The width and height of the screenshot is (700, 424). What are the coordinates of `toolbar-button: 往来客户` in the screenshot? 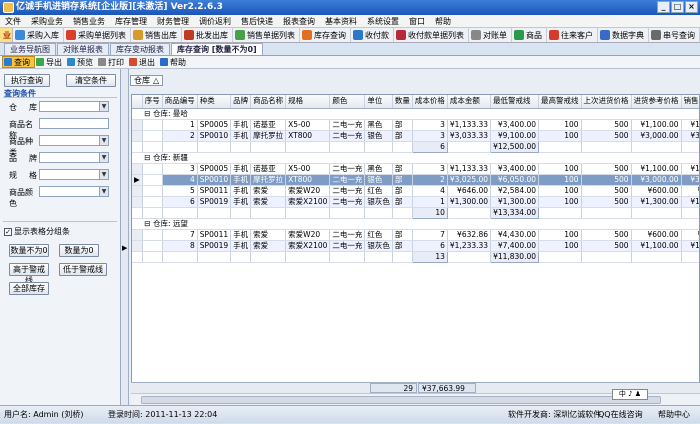 It's located at (572, 35).